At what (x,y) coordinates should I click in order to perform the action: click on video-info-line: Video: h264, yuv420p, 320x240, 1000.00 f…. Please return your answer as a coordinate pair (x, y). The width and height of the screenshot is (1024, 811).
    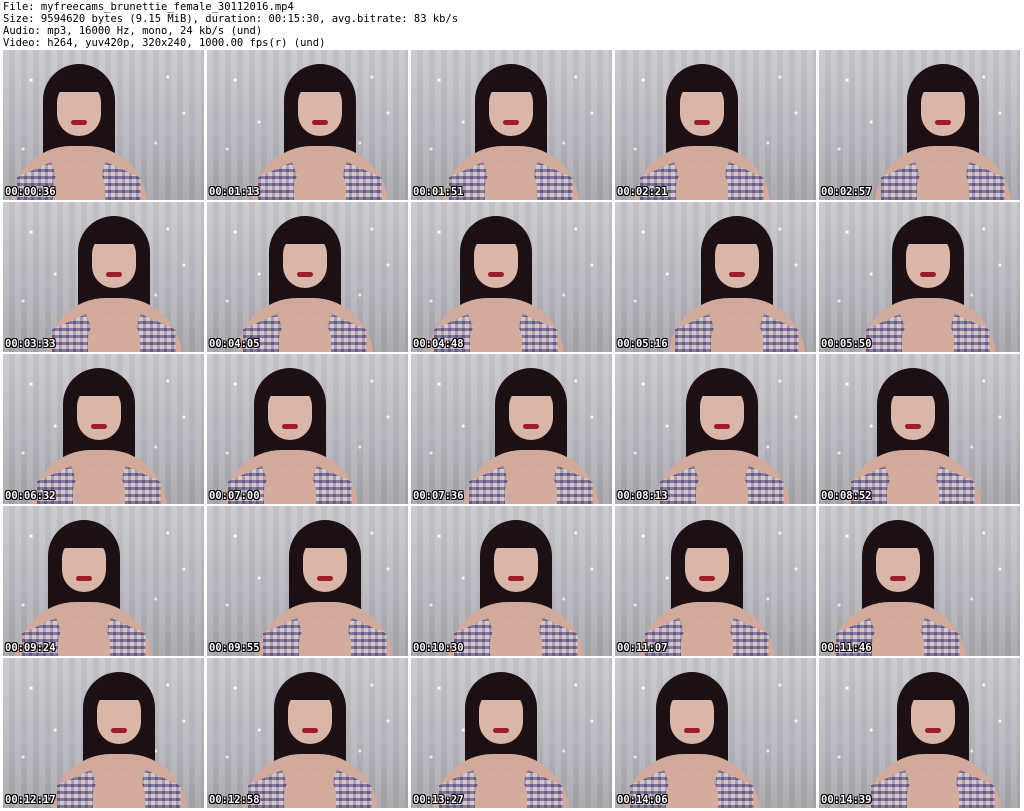
    Looking at the image, I should click on (164, 43).